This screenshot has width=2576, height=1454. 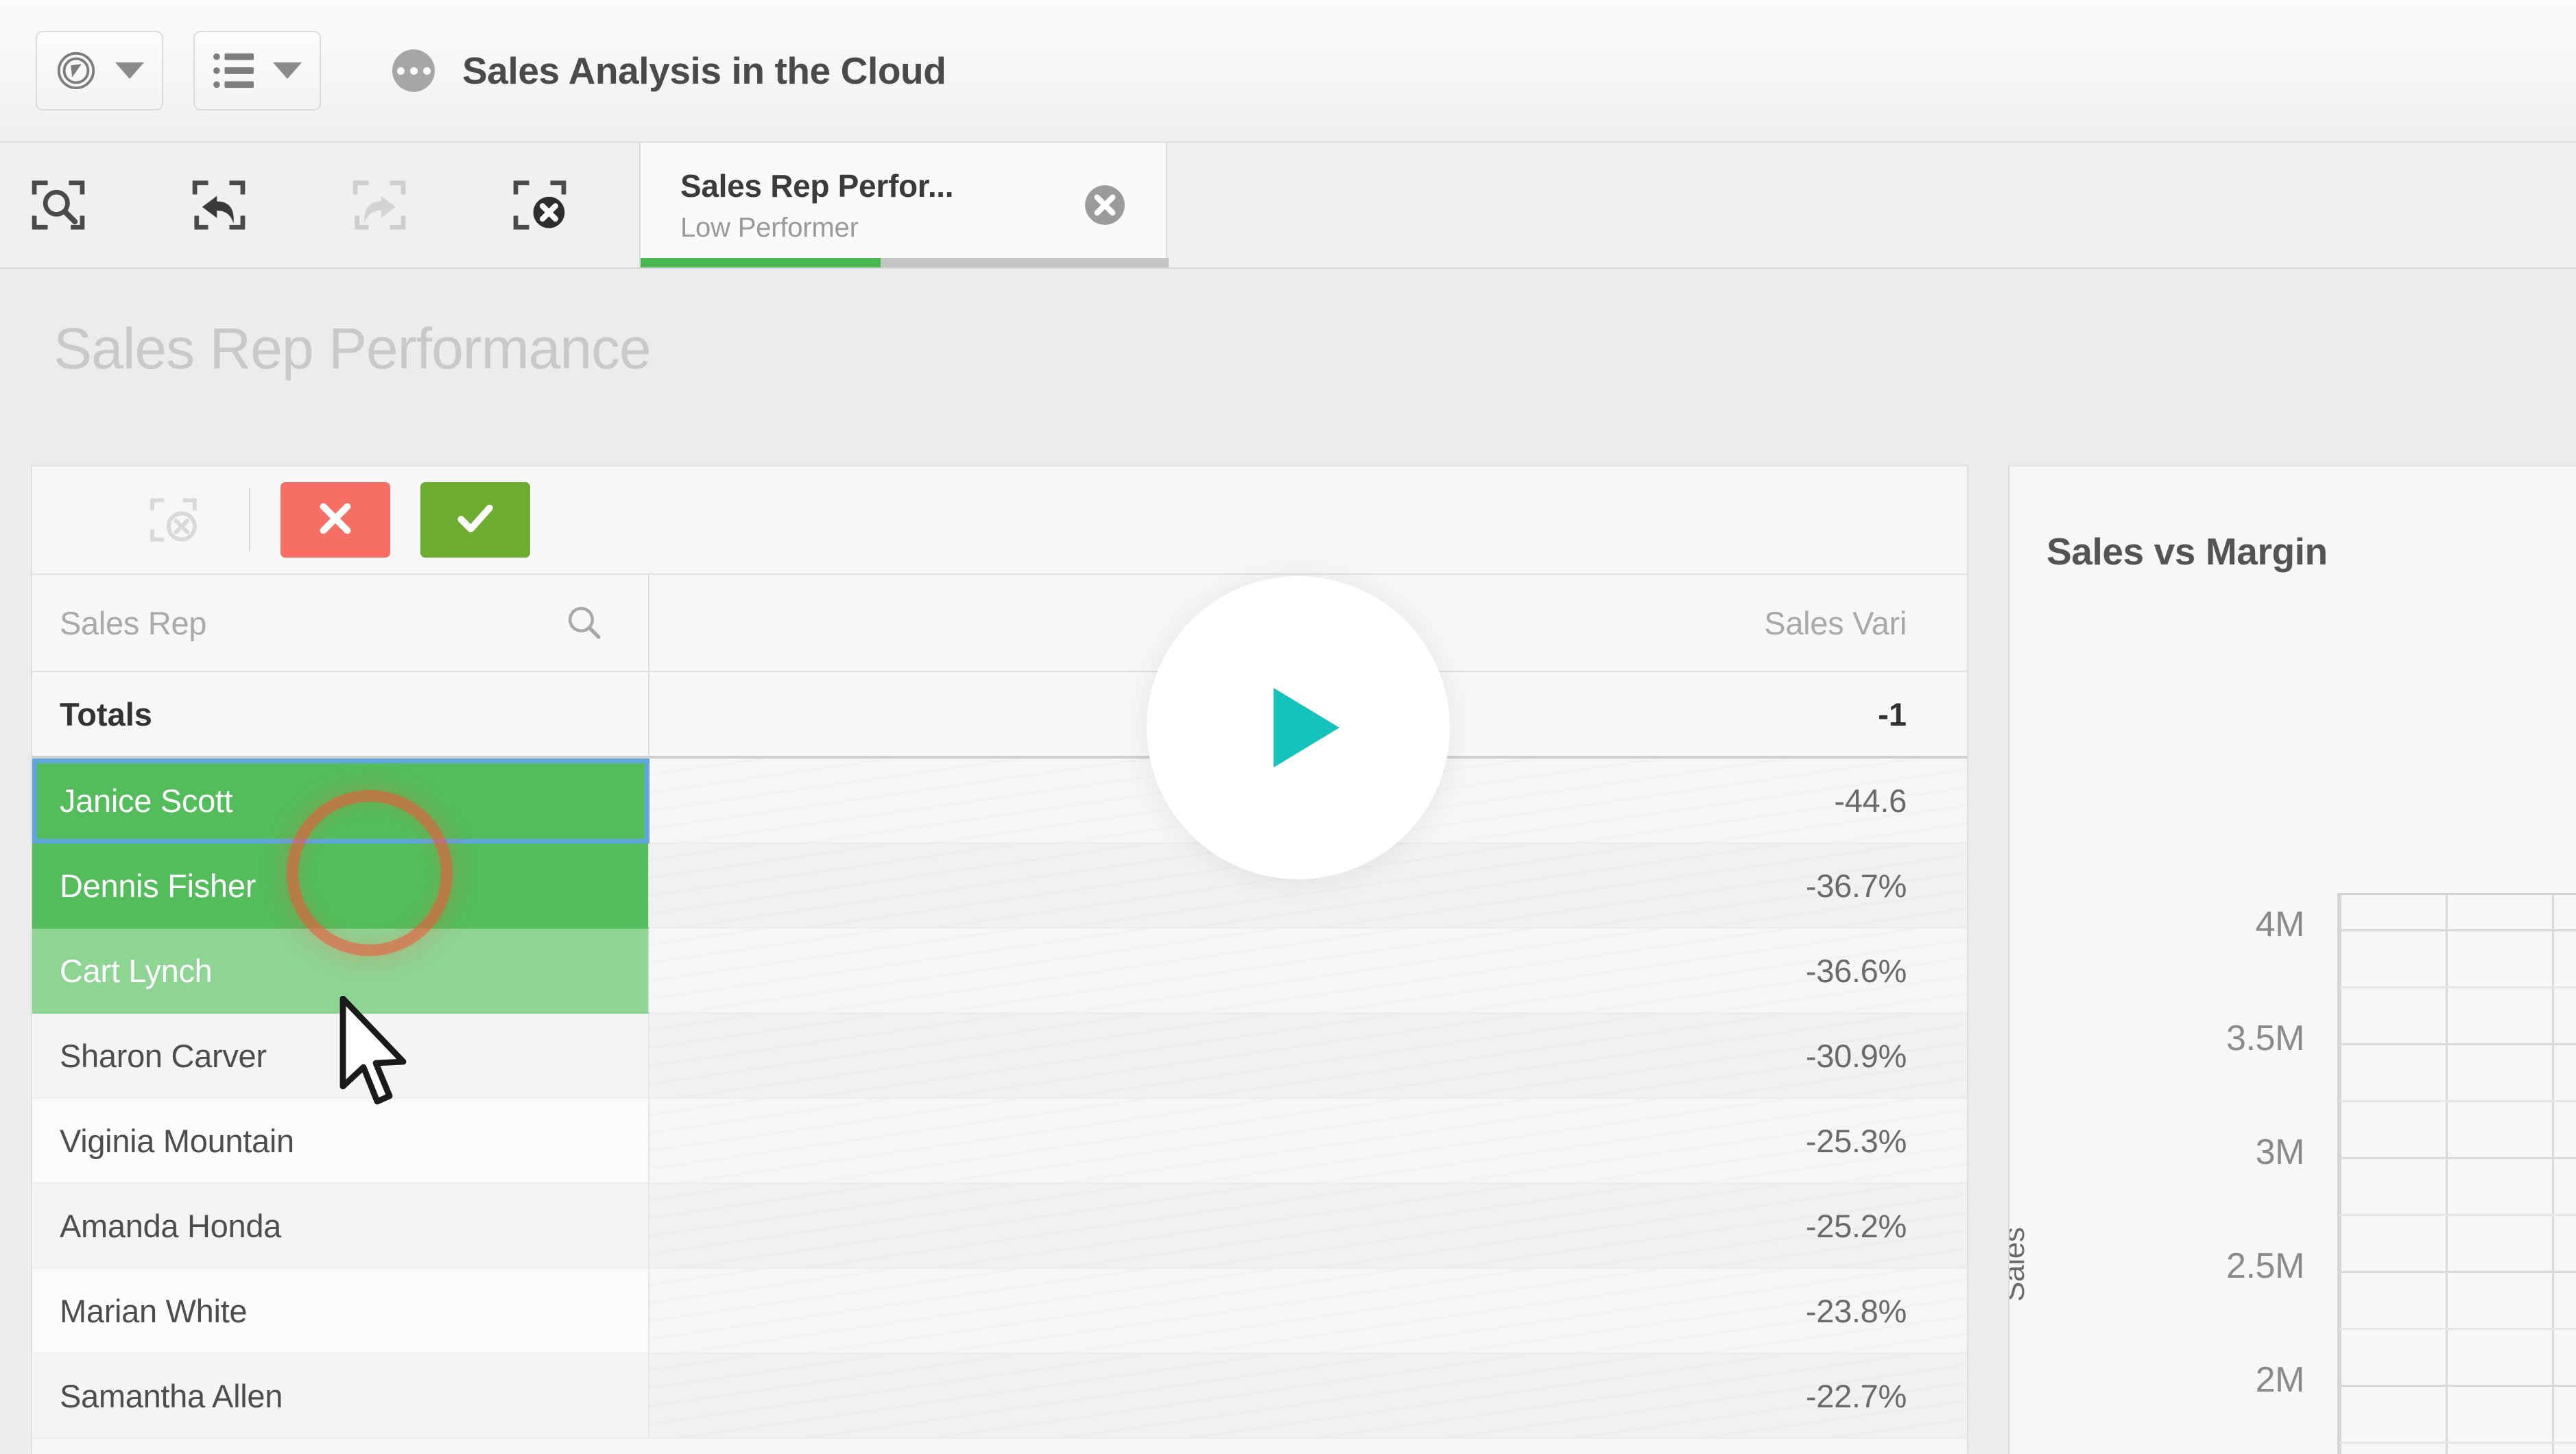 I want to click on chart-y-axis-ticks: 4M 3.5M 3M 2.5M 2M, so click(x=2194, y=960).